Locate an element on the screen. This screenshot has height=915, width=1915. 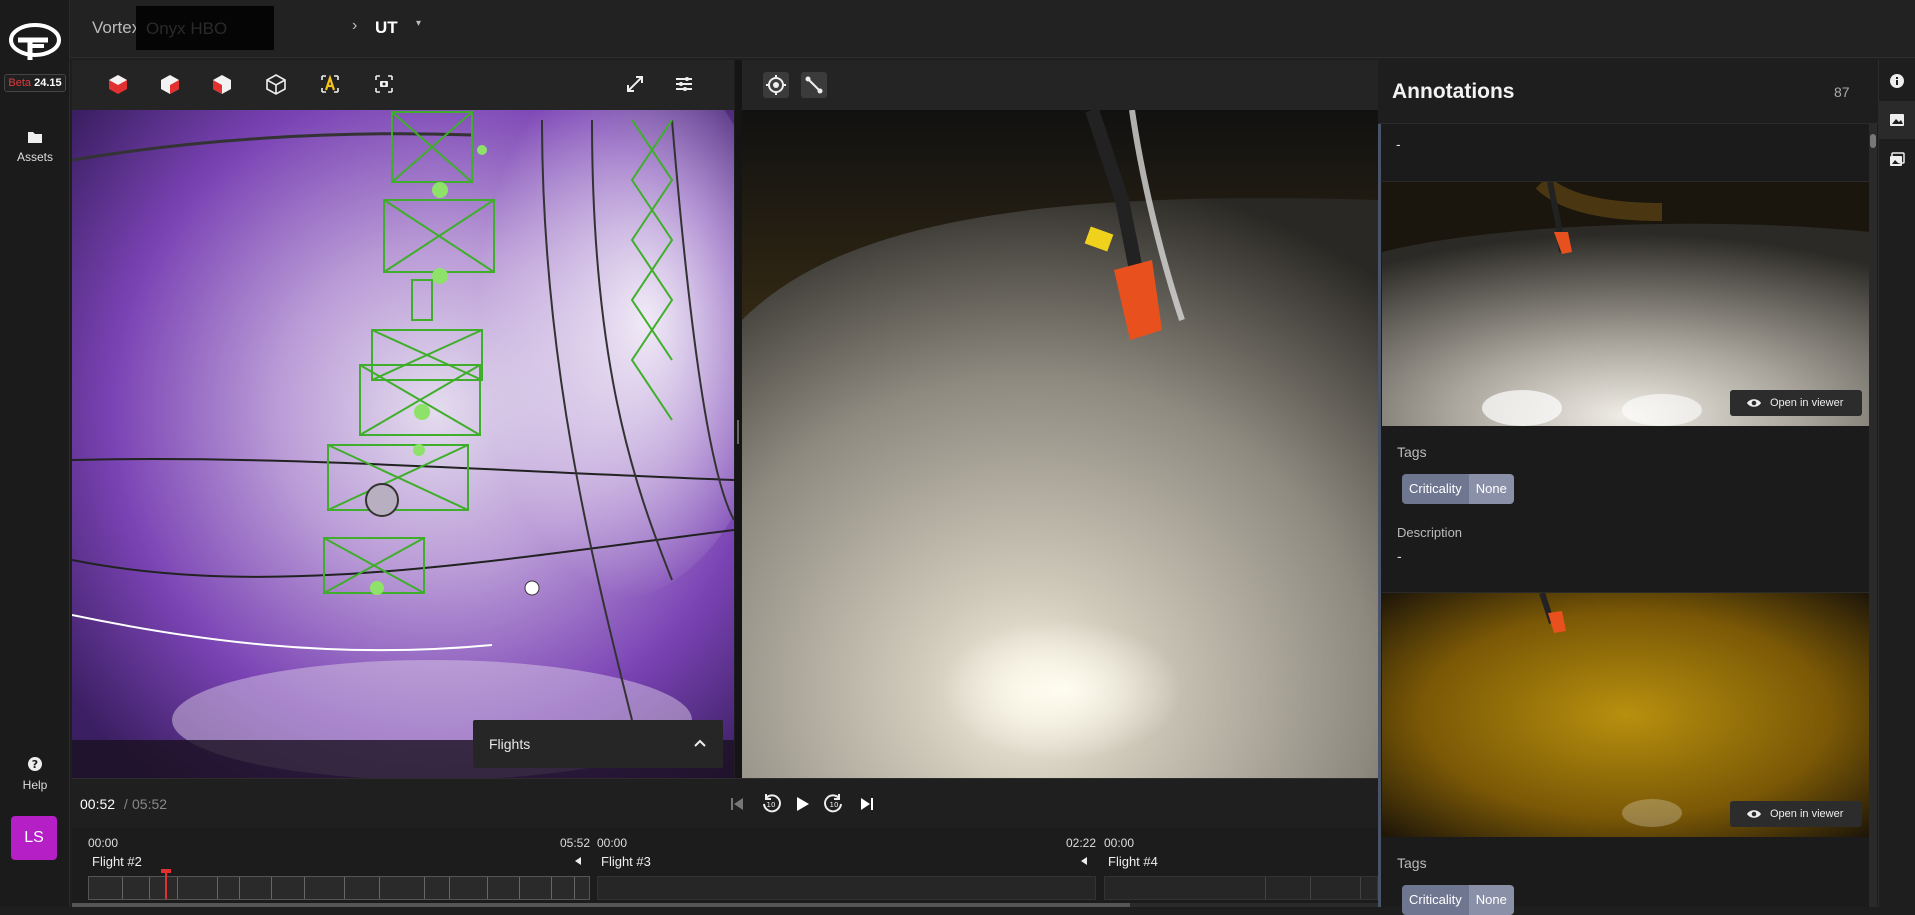
skip-forward-icon is located at coordinates (867, 804).